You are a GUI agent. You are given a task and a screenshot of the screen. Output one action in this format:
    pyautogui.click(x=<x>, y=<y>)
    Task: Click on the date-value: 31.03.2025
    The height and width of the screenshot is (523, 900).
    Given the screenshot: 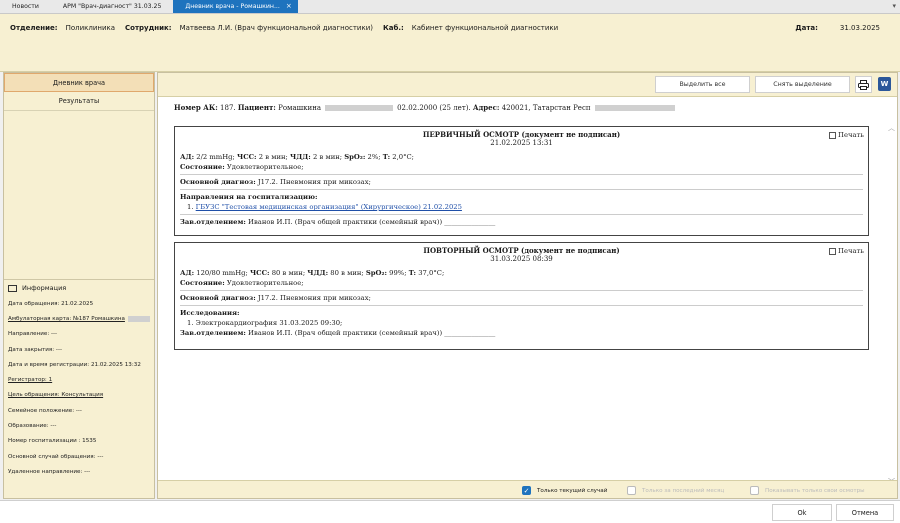 What is the action you would take?
    pyautogui.click(x=859, y=28)
    